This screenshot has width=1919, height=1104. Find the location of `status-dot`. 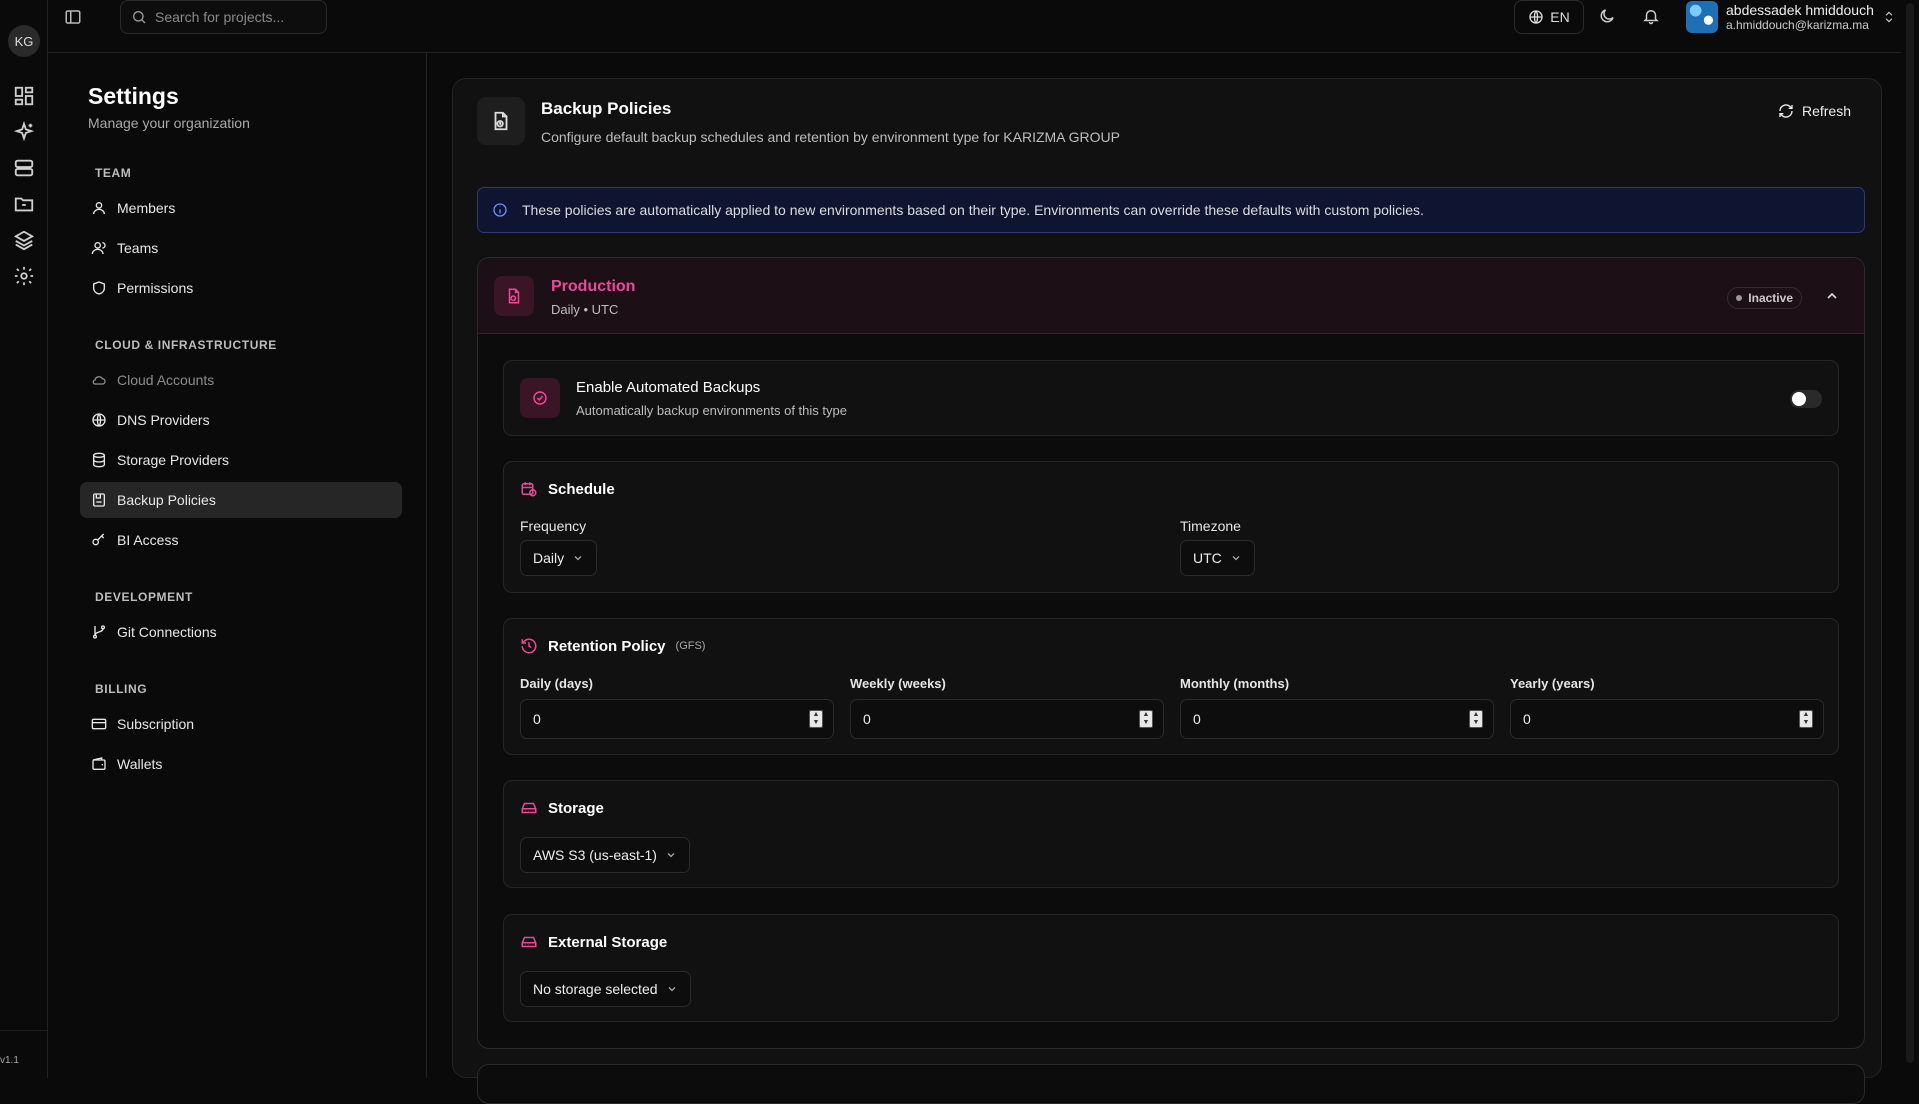

status-dot is located at coordinates (1739, 298).